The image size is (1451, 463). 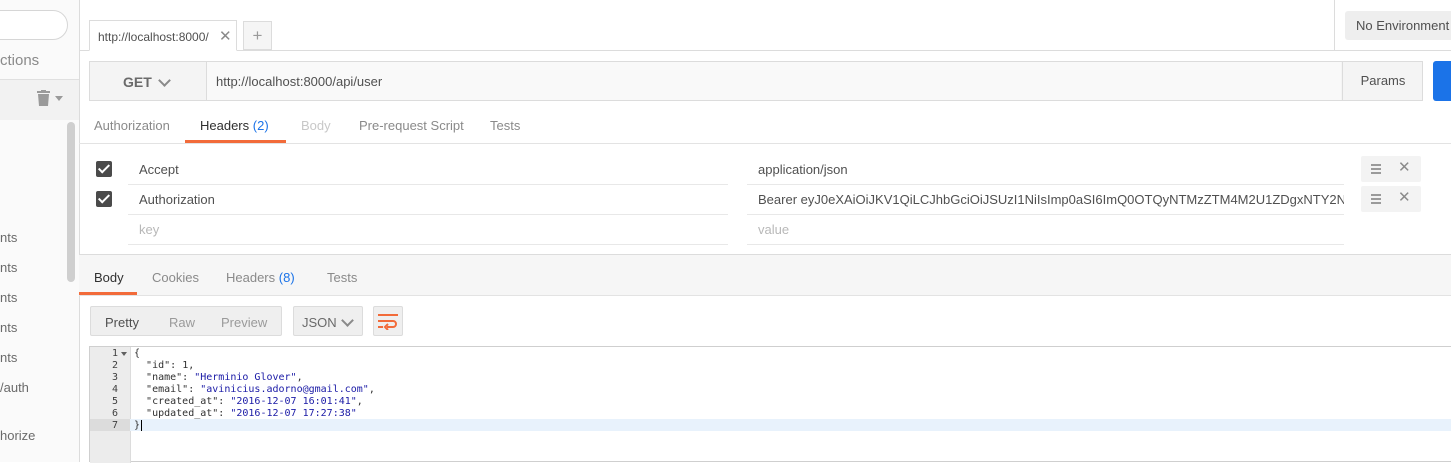 I want to click on json-key: "updated_at", so click(x=182, y=413).